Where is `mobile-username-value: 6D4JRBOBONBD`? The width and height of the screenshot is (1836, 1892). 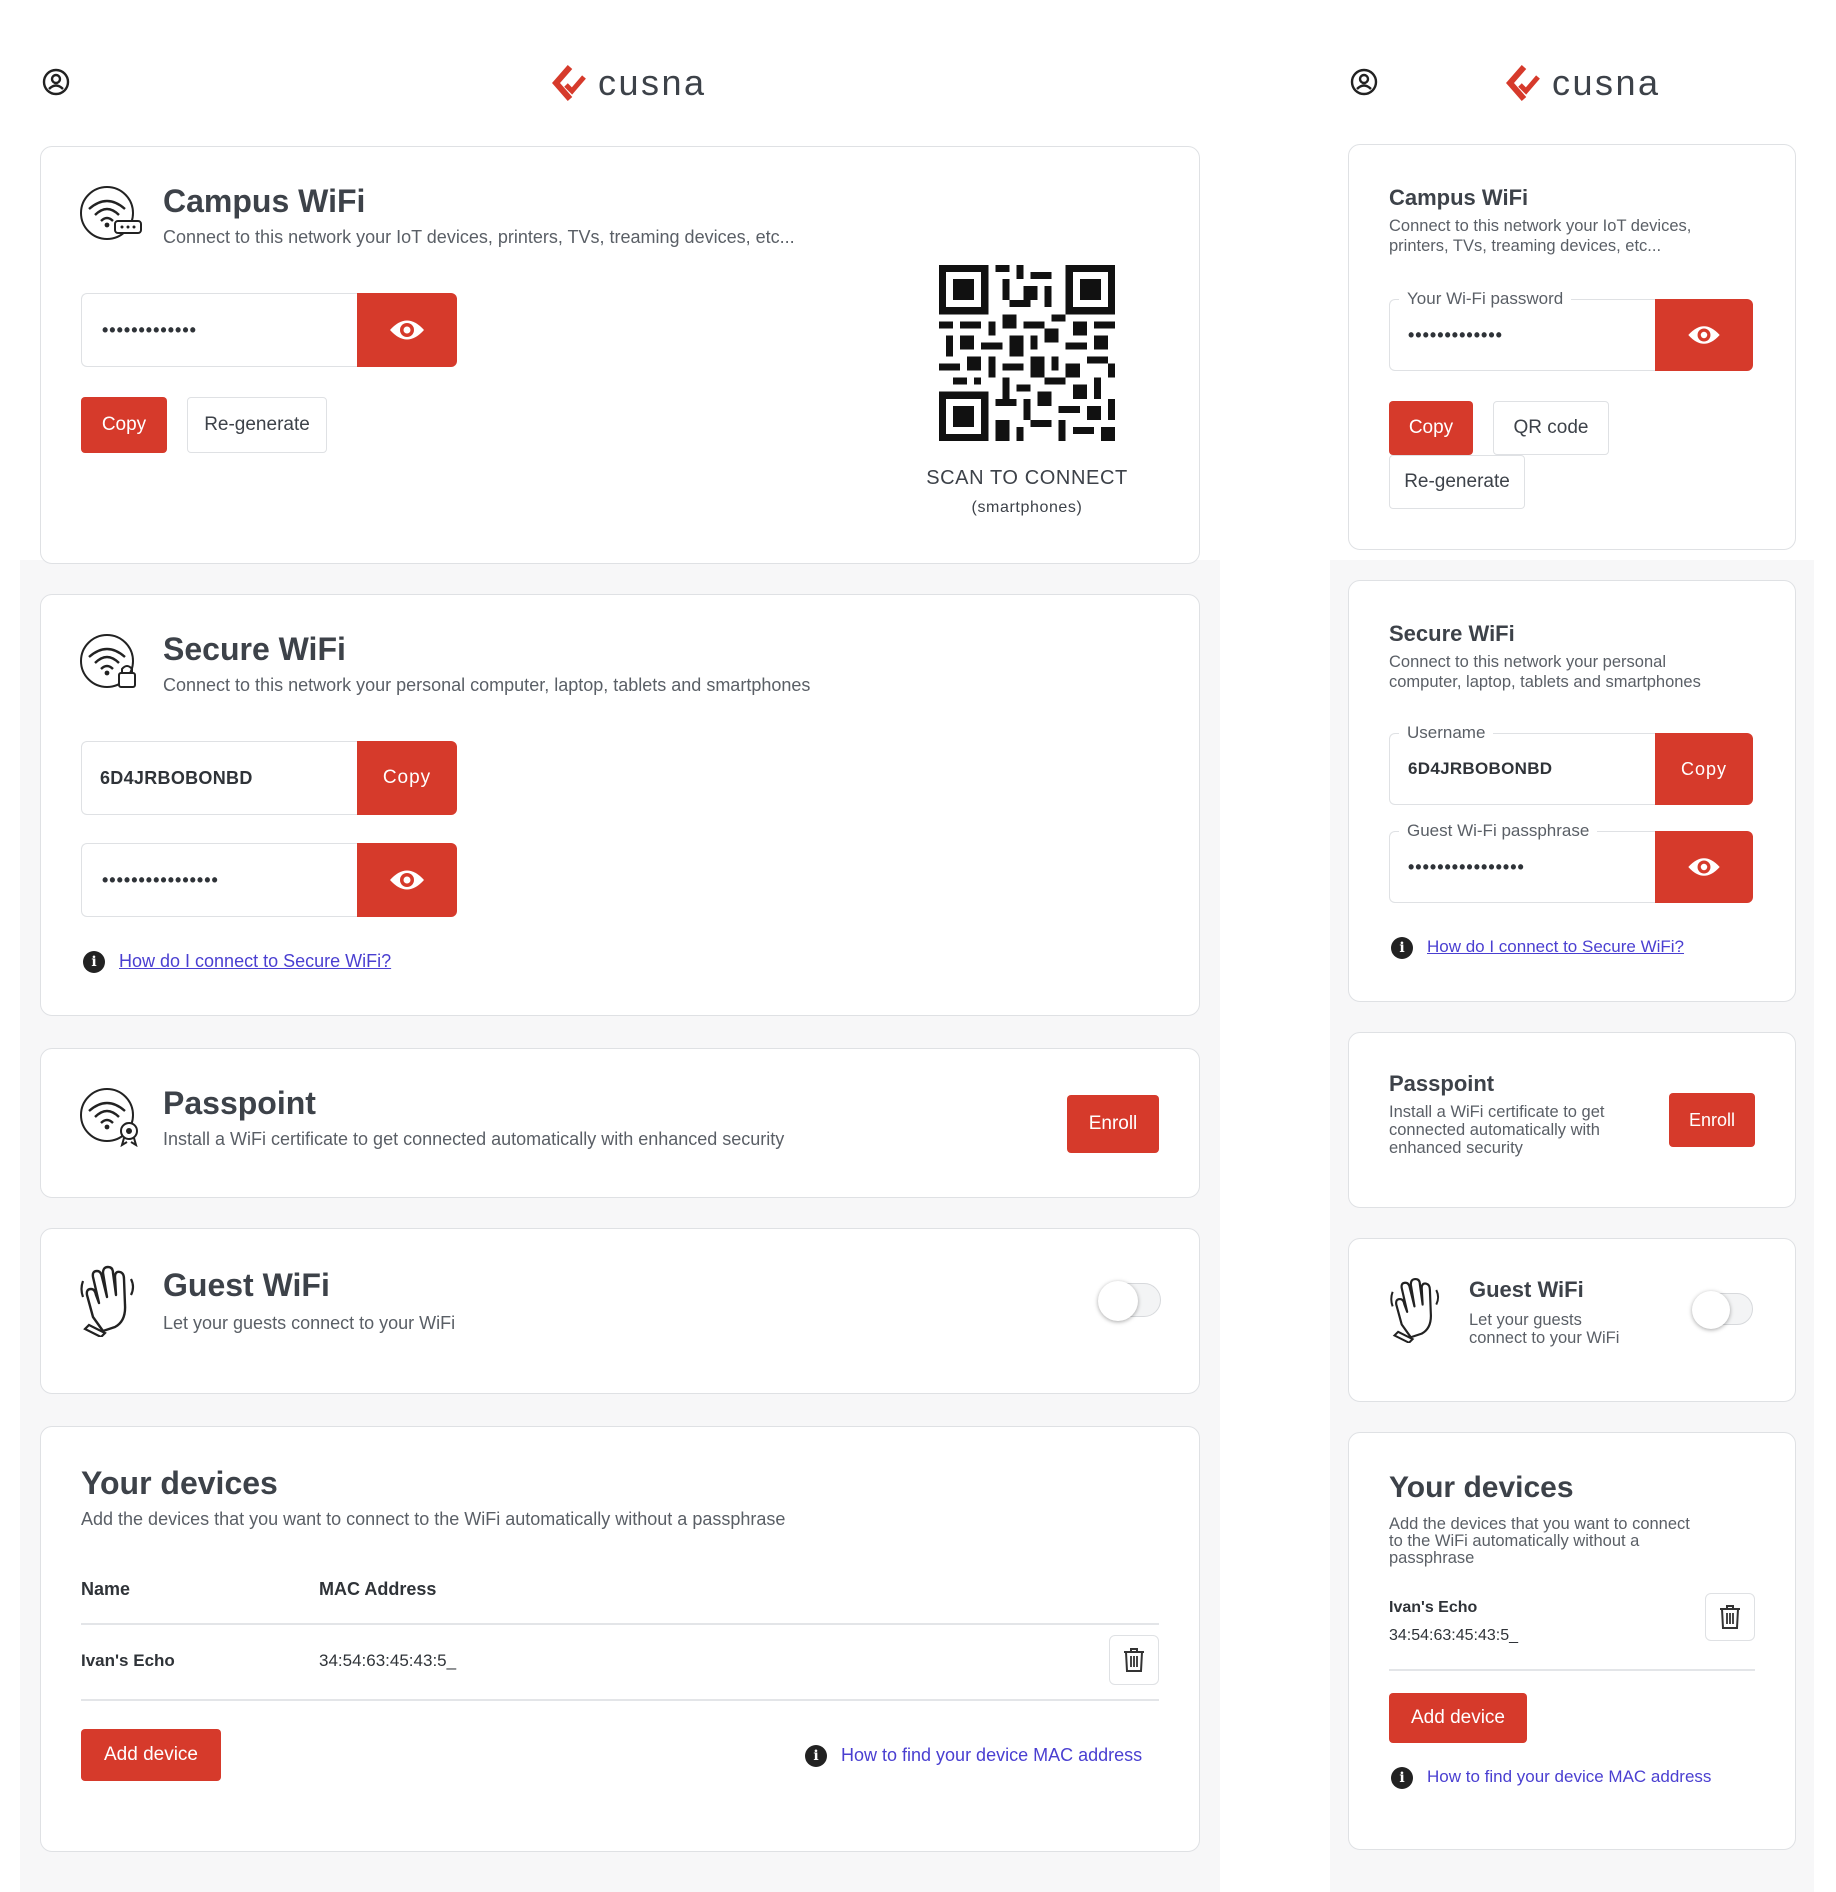
mobile-username-value: 6D4JRBOBONBD is located at coordinates (1480, 768).